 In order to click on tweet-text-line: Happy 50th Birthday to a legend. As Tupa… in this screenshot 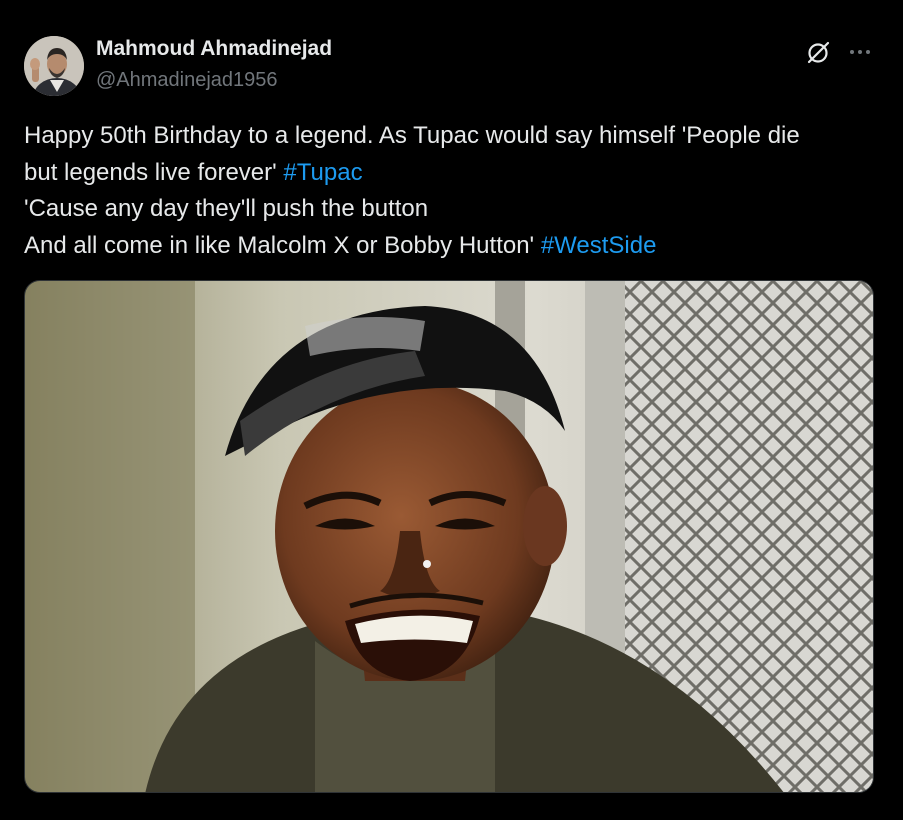, I will do `click(454, 136)`.